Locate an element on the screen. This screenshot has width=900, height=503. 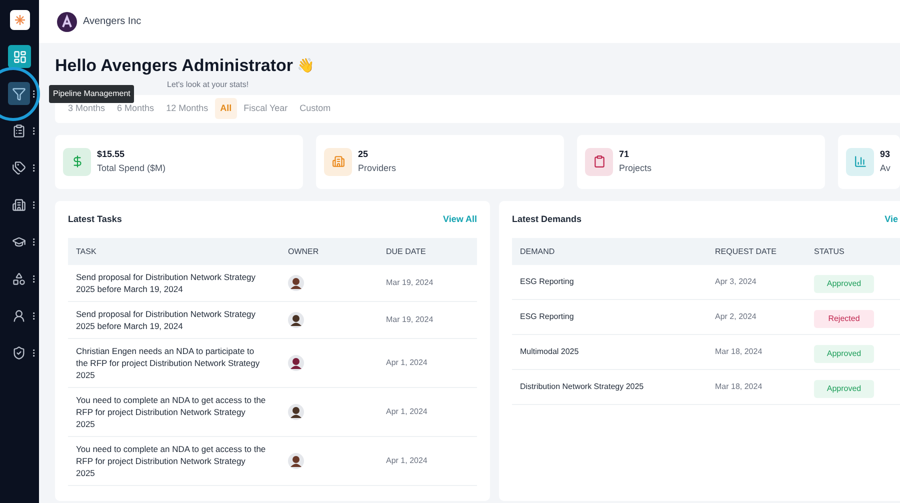
stat-label: Total Spend ($M) is located at coordinates (131, 168).